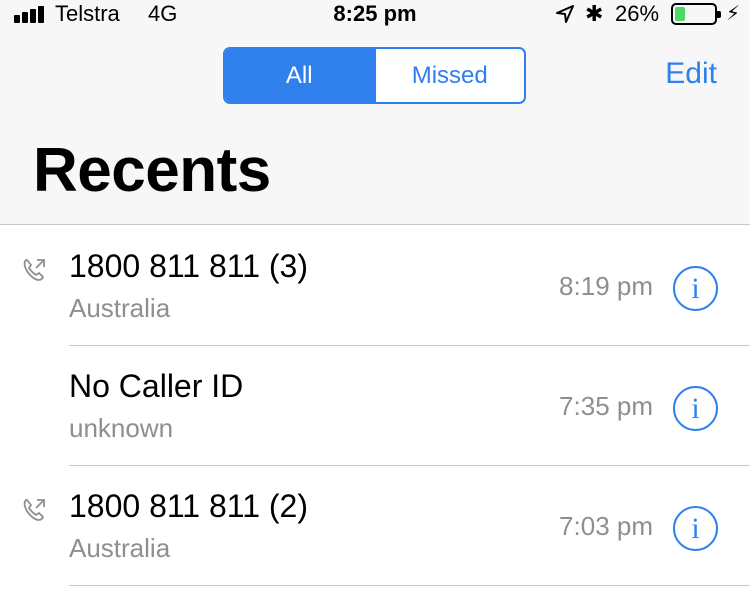  I want to click on segmented-control: All Missed, so click(374, 75).